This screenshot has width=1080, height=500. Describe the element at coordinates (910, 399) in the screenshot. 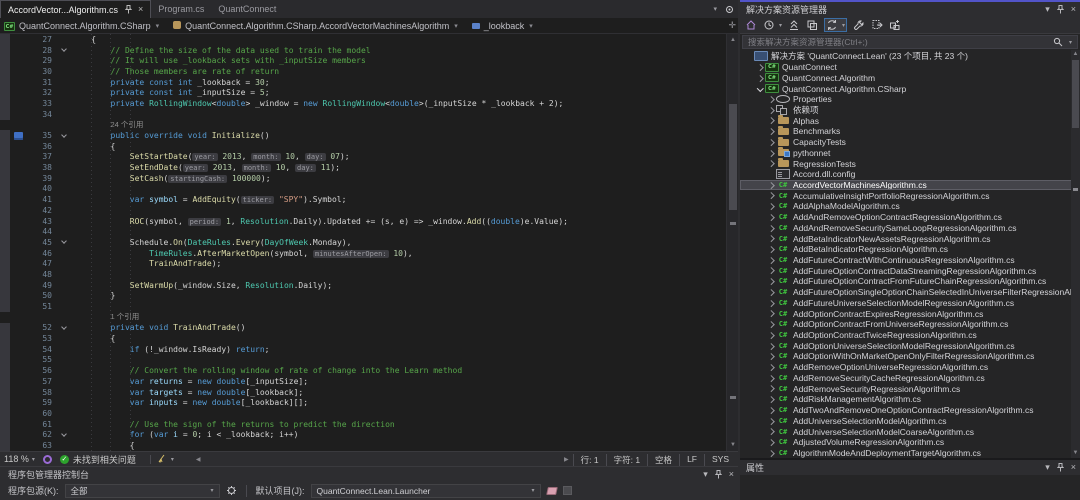

I see `tree-item: C# AddRiskManagementAlgorithm.cs` at that location.